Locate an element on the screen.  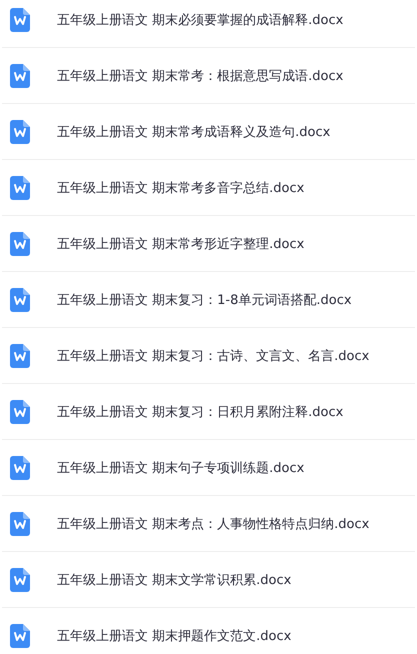
file-name: 五年级上册语文 期末句子专项训练题.docx is located at coordinates (180, 467).